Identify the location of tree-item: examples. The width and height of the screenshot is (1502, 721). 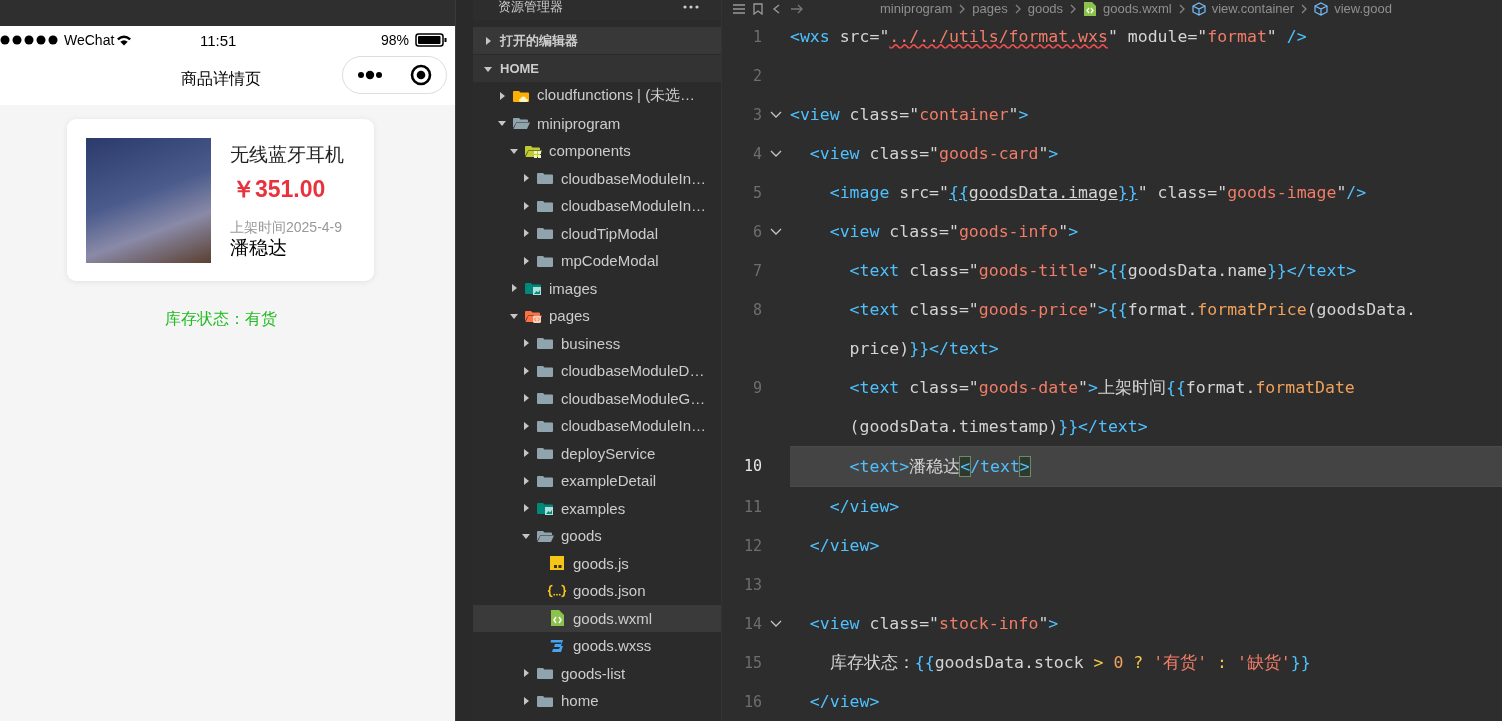
(597, 508).